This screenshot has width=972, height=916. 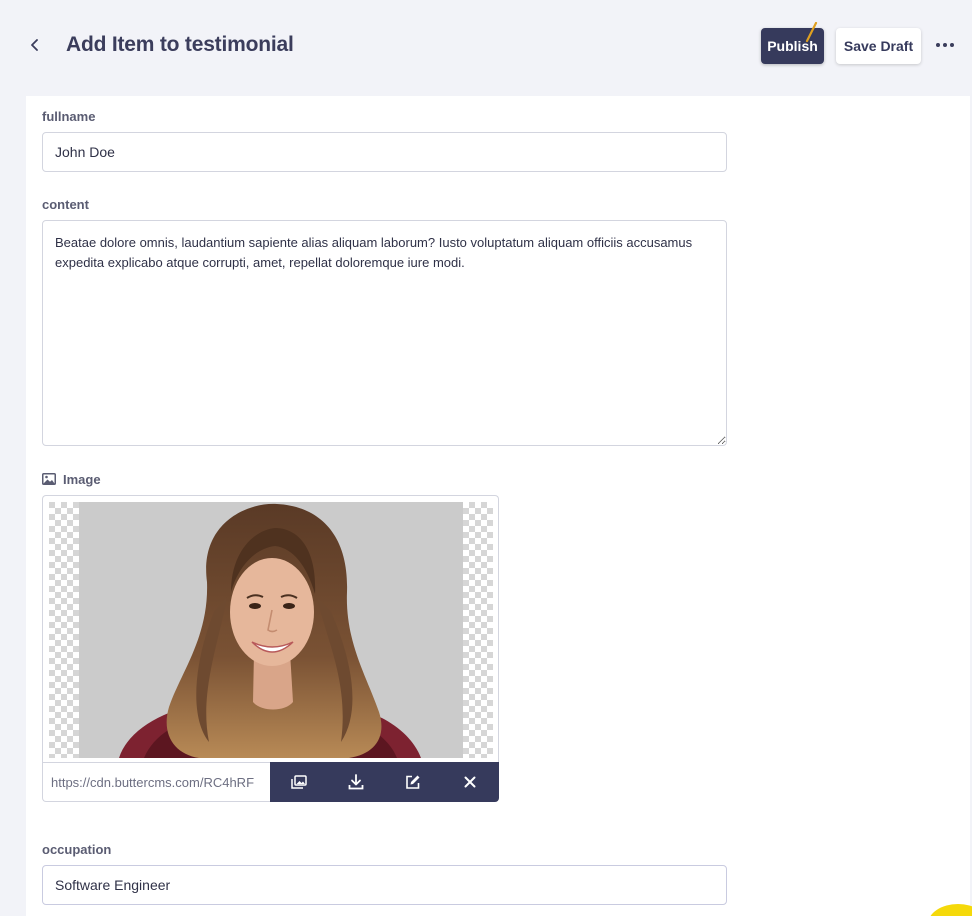 What do you see at coordinates (878, 46) in the screenshot?
I see `save-draft-button: Save Draft` at bounding box center [878, 46].